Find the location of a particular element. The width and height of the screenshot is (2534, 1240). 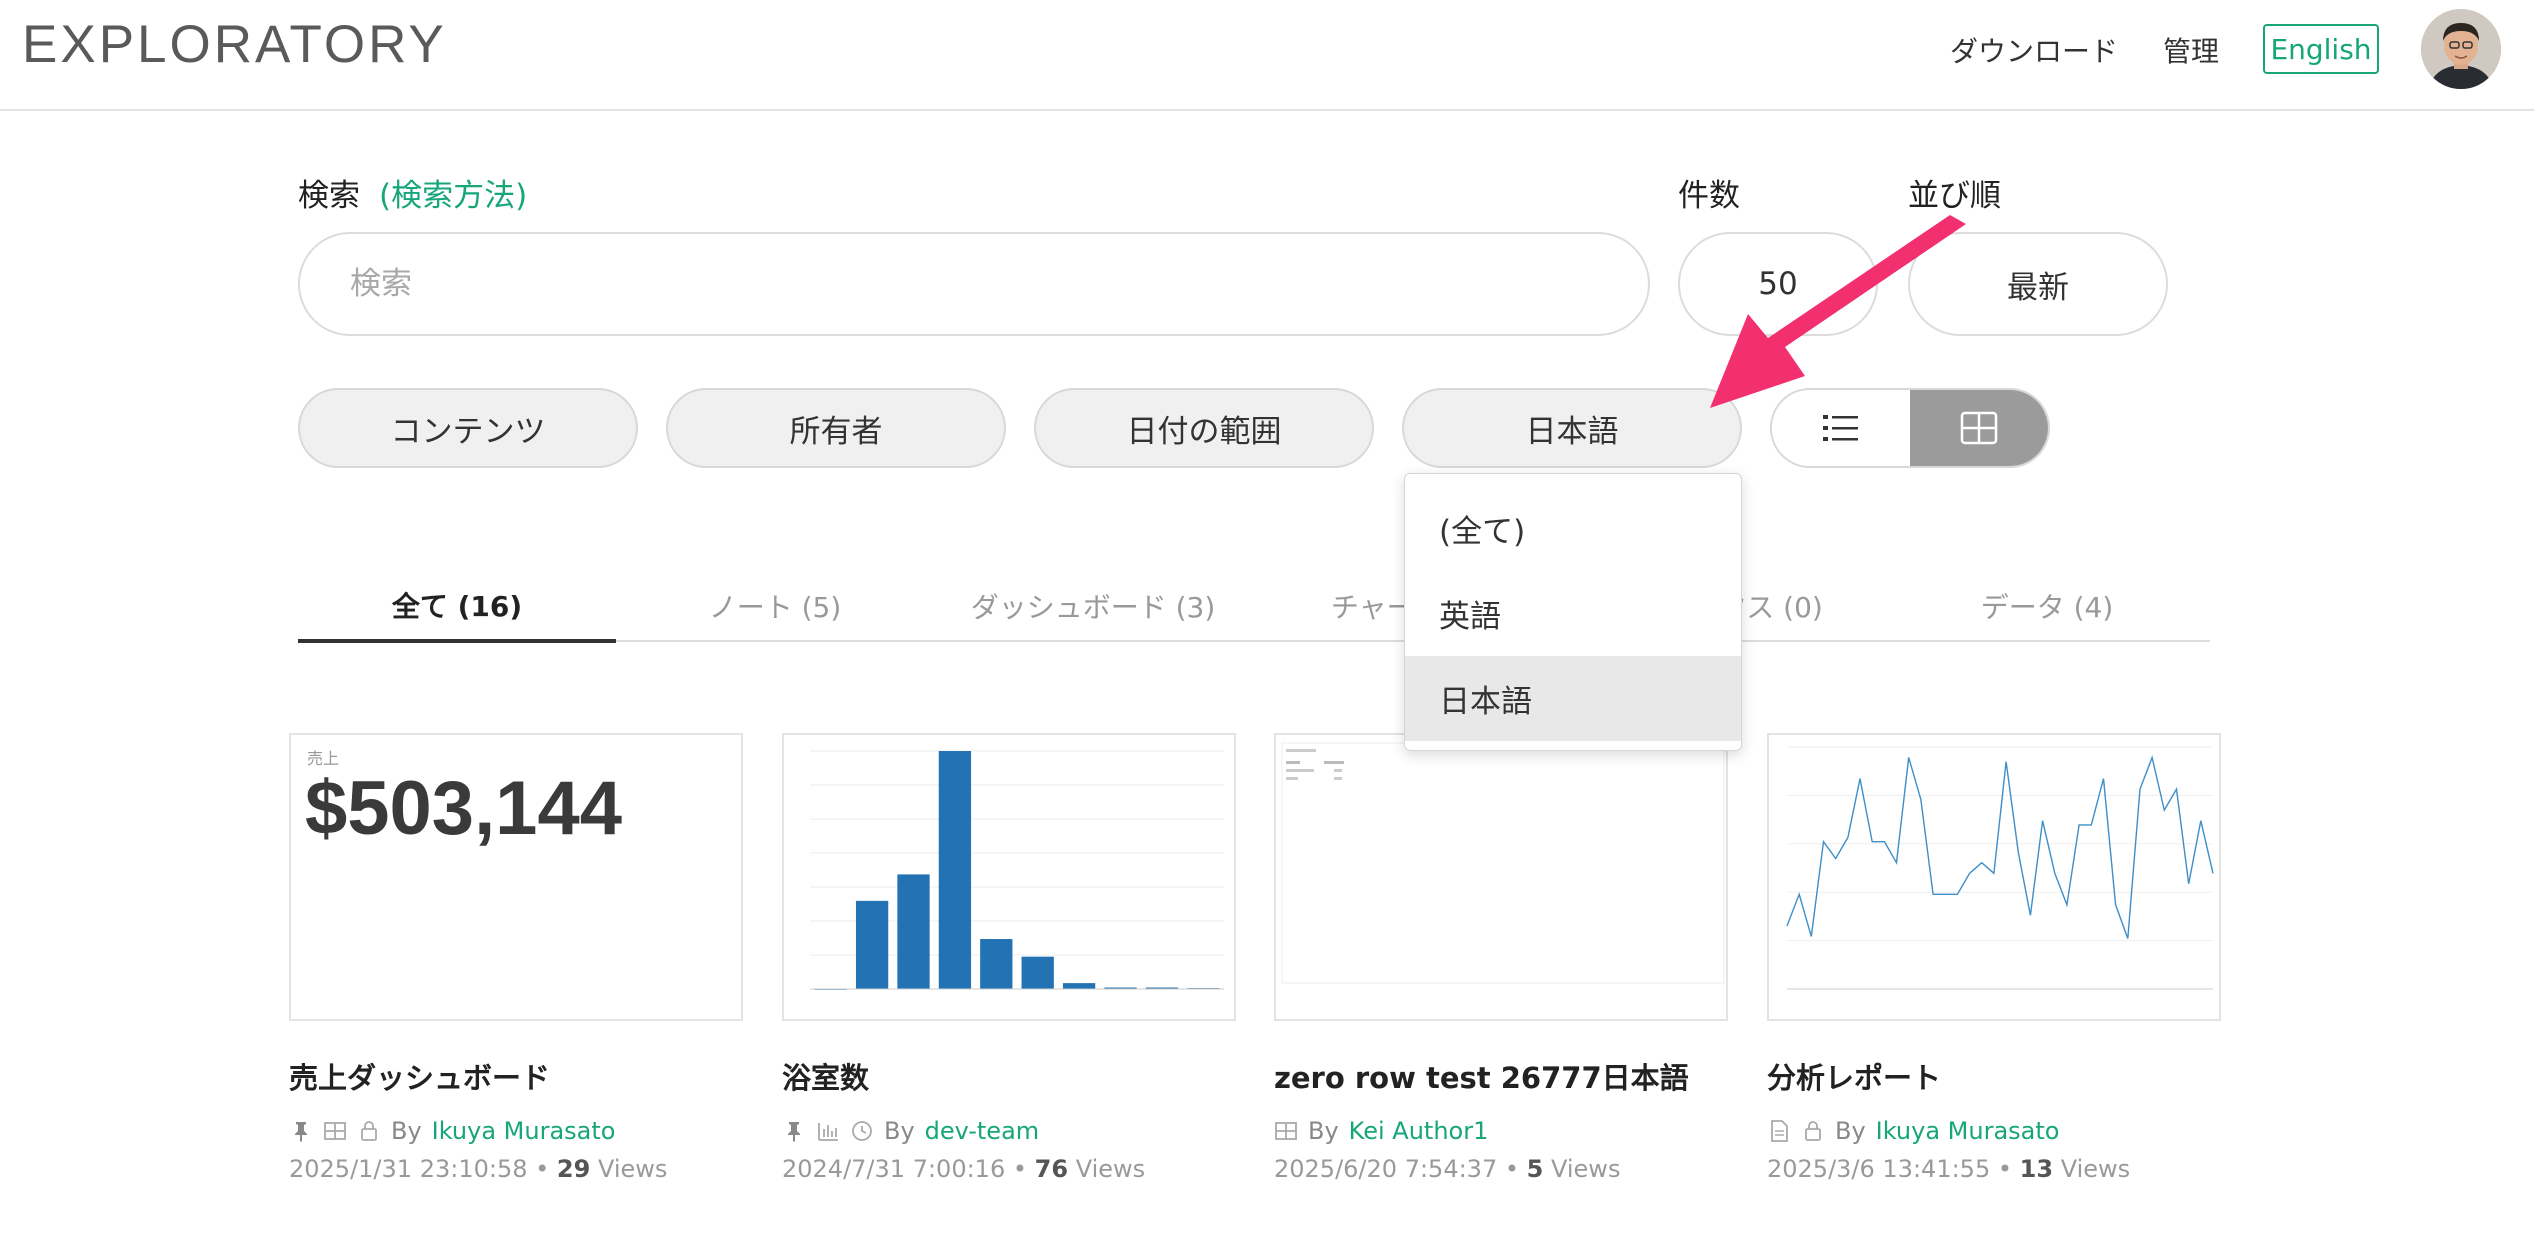

language-switch-button: English is located at coordinates (2321, 49).